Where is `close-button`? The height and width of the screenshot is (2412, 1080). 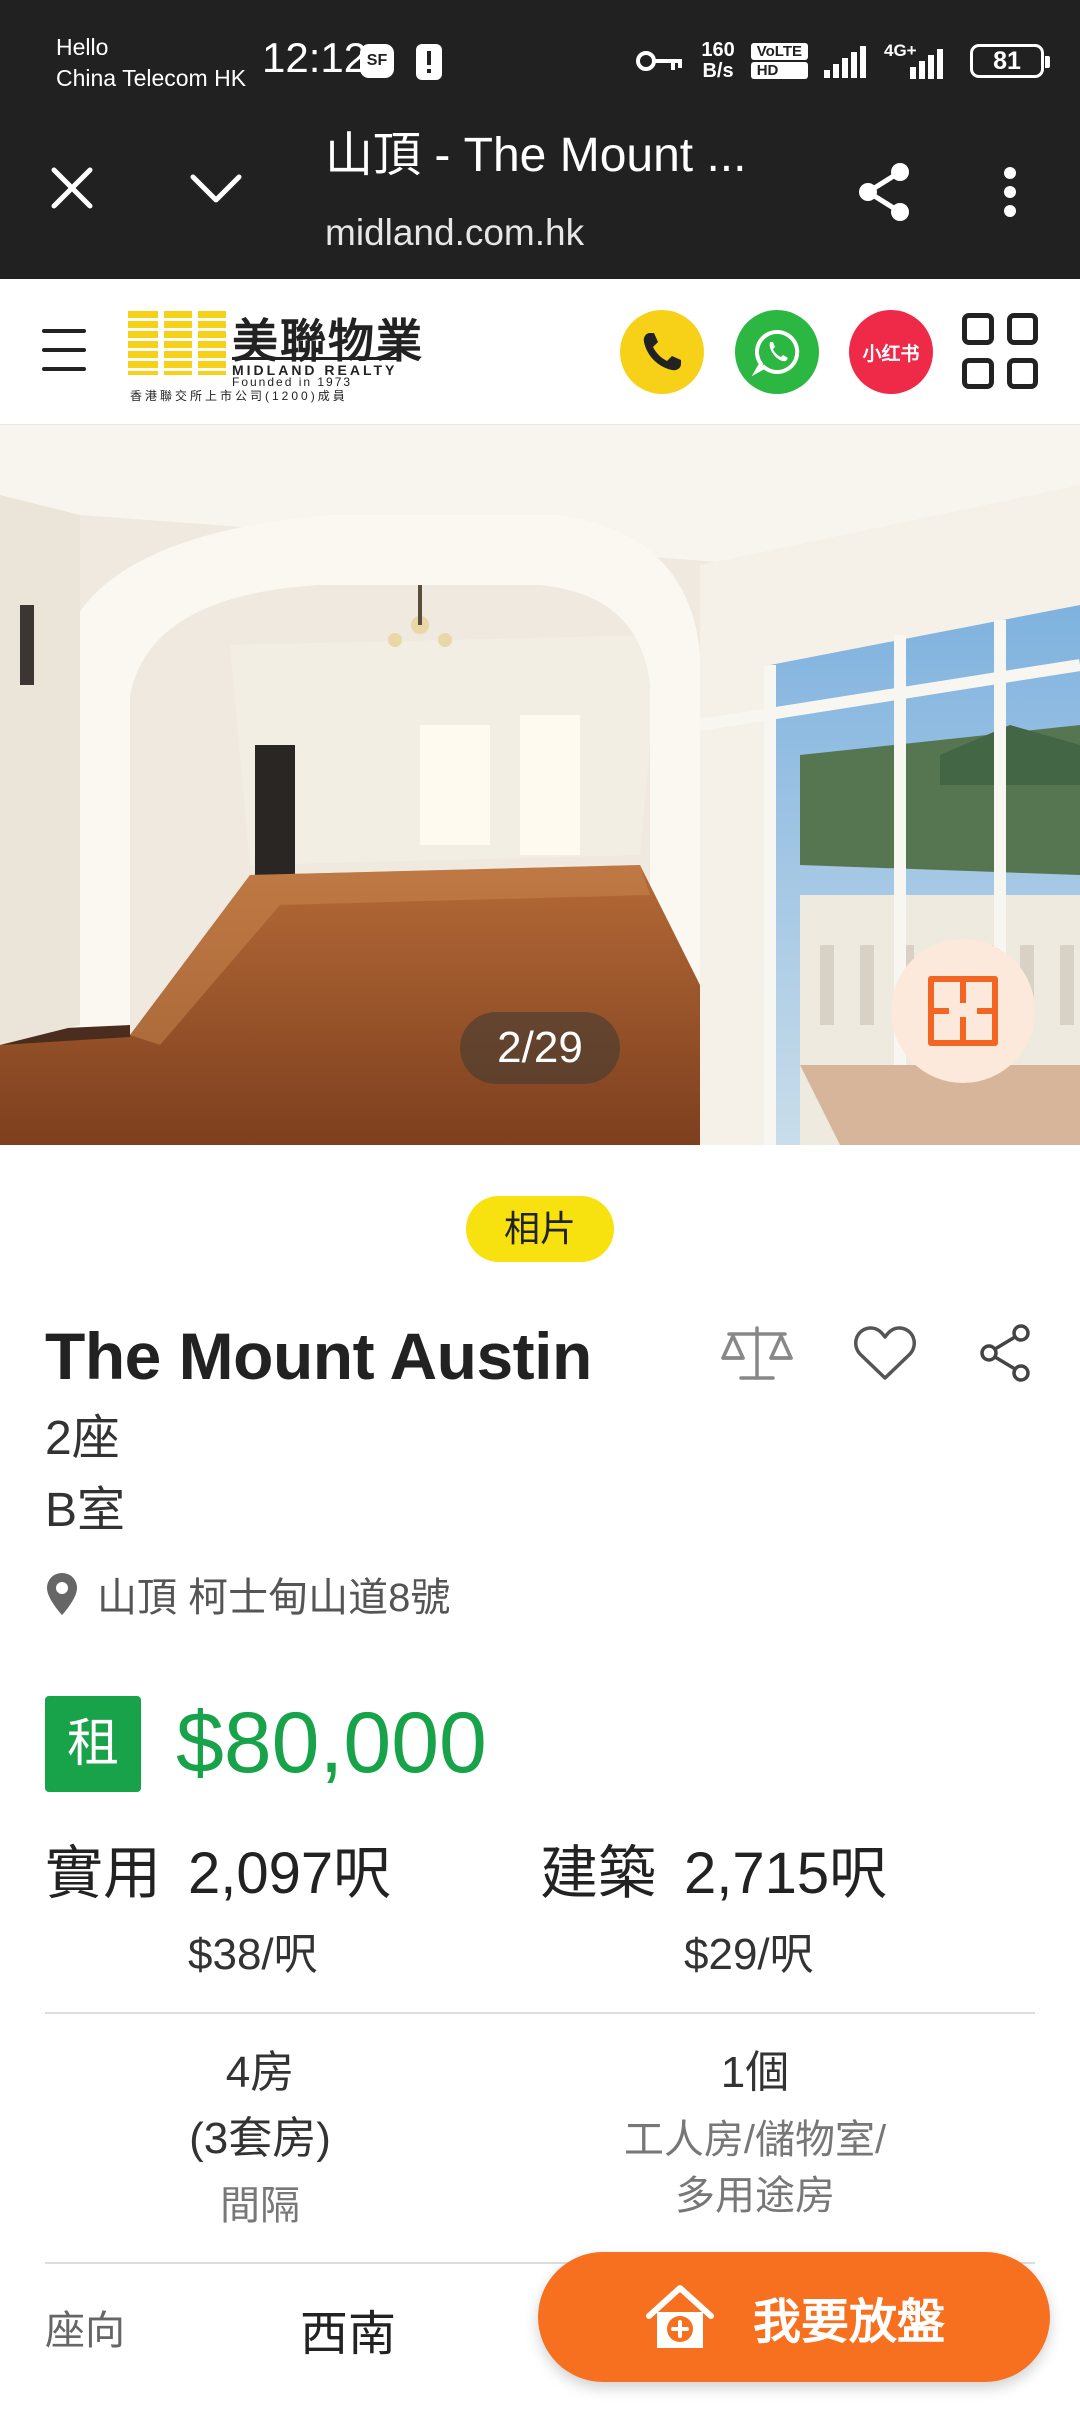
close-button is located at coordinates (72, 188).